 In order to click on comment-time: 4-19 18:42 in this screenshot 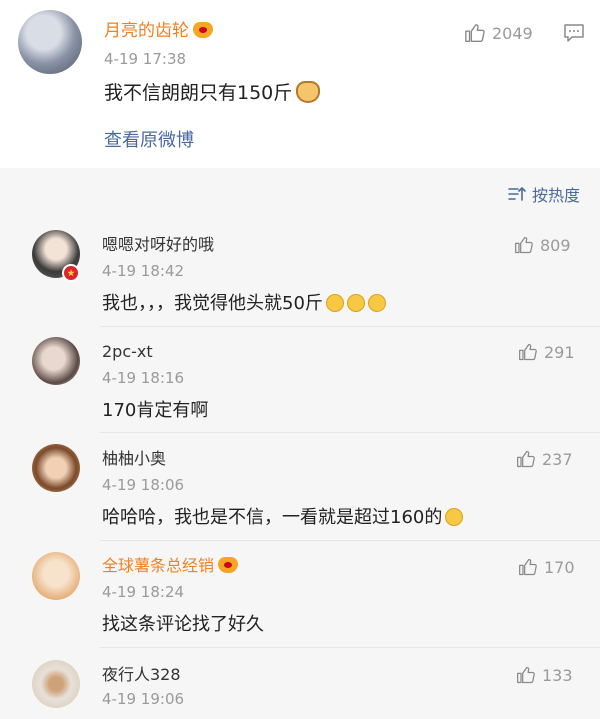, I will do `click(143, 271)`.